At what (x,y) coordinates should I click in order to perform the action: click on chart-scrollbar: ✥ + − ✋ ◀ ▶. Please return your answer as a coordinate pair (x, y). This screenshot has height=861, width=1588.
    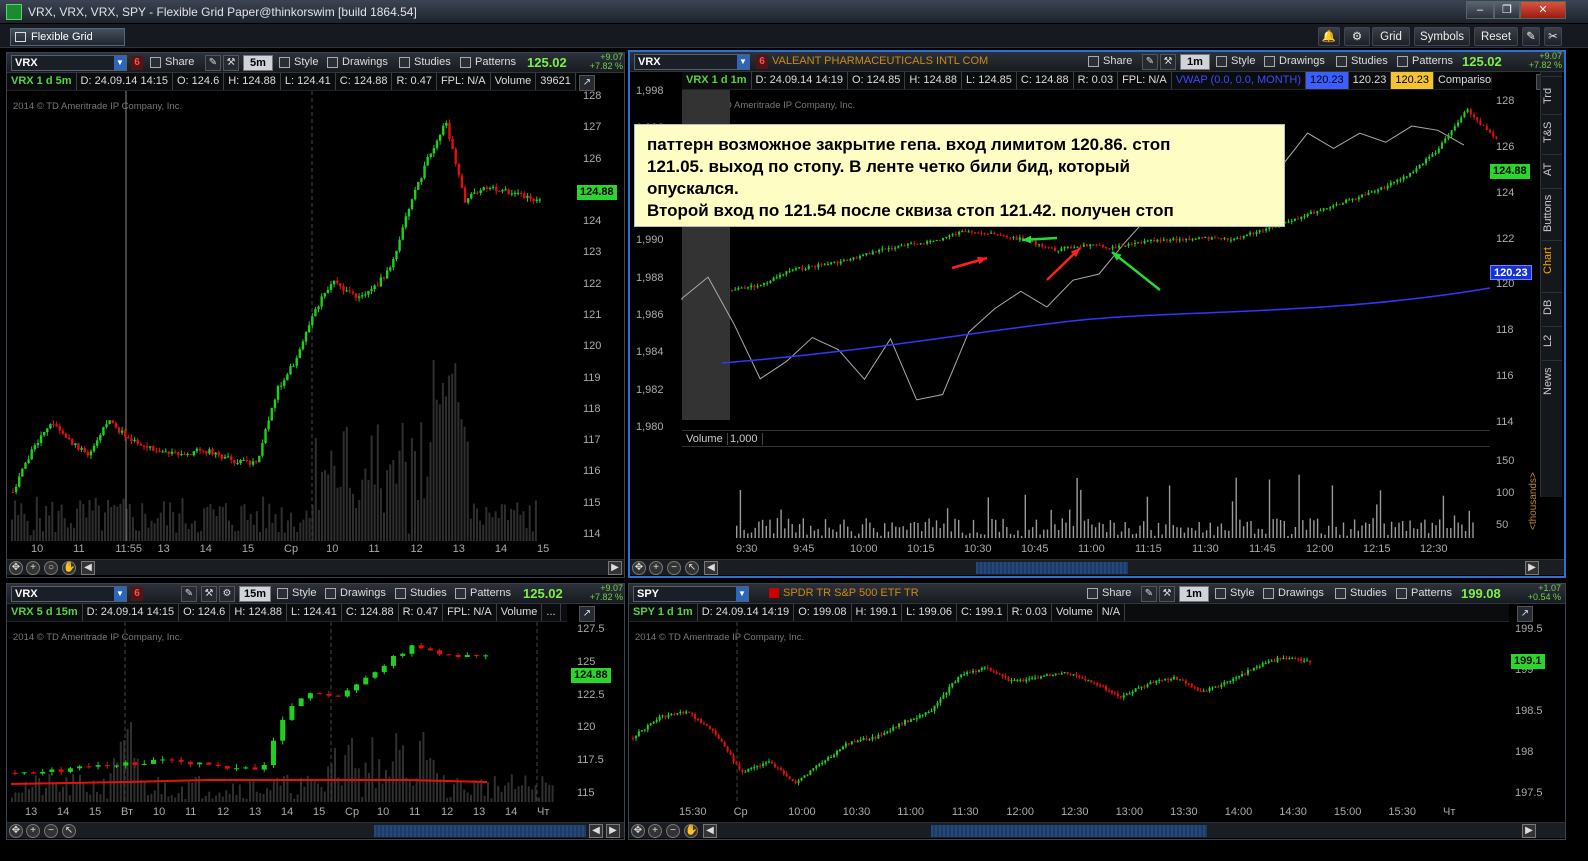
    Looking at the image, I should click on (1097, 830).